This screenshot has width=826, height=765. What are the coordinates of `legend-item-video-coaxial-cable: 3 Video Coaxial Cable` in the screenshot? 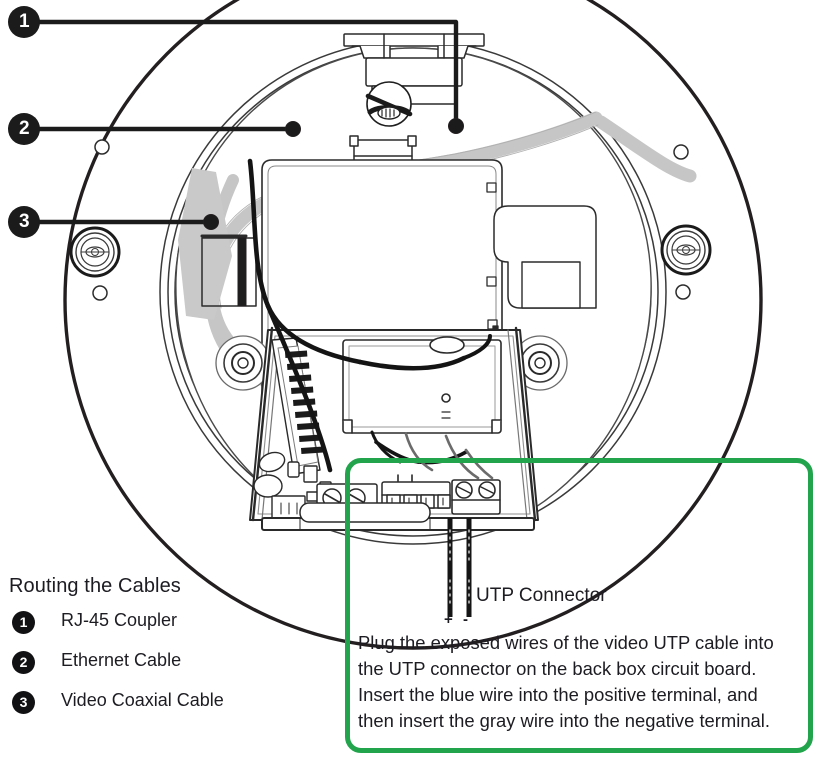 It's located at (174, 709).